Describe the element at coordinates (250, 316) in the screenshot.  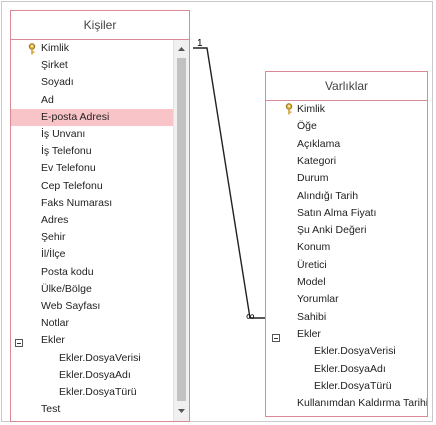
I see `many-side-label: ∞` at that location.